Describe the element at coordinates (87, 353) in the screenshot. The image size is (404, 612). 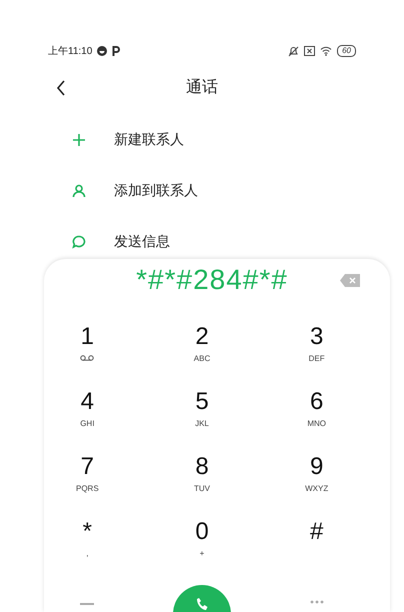
I see `dial-key: 1` at that location.